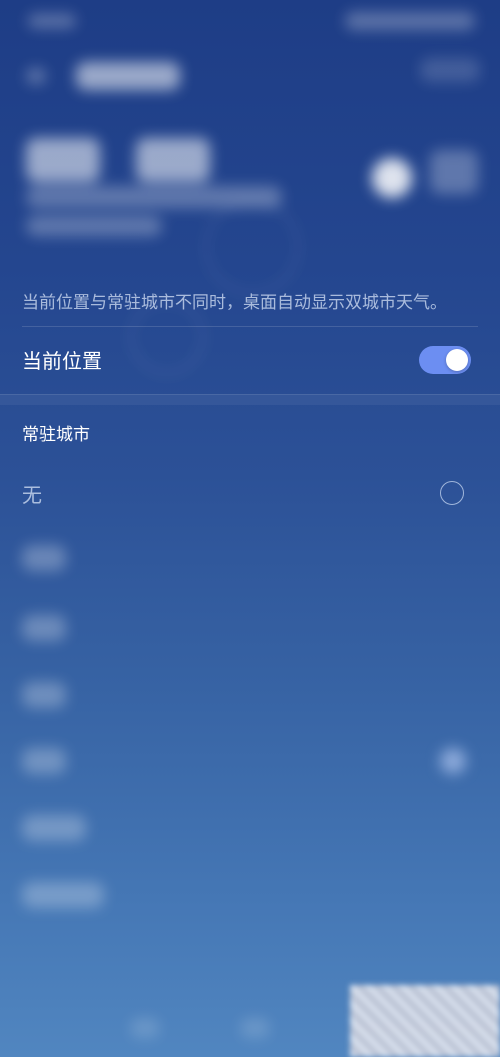 This screenshot has height=1057, width=500. Describe the element at coordinates (250, 495) in the screenshot. I see `resident-city-option-none: 无` at that location.